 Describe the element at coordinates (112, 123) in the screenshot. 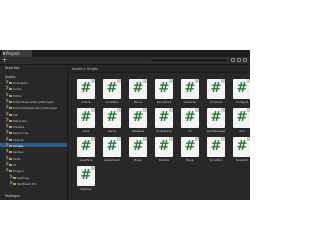

I see `script-asset: # Dance` at that location.